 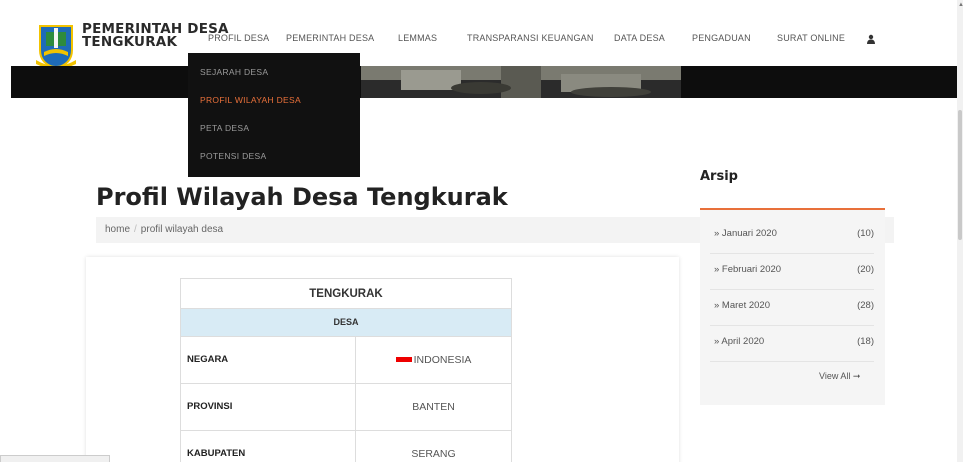 What do you see at coordinates (960, 5) in the screenshot?
I see `scroll-up-icon: ▲` at bounding box center [960, 5].